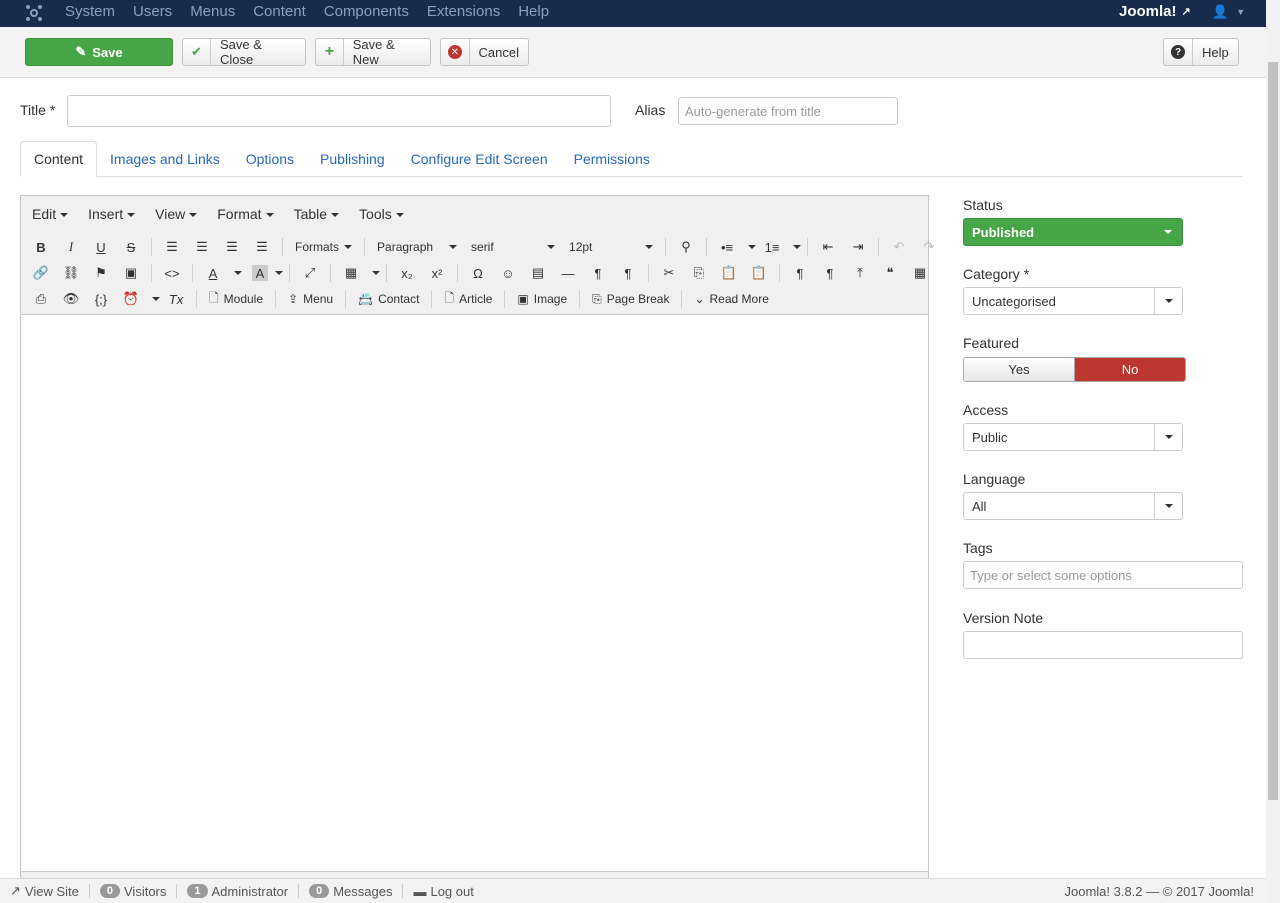  What do you see at coordinates (1073, 506) in the screenshot?
I see `language-select: All` at bounding box center [1073, 506].